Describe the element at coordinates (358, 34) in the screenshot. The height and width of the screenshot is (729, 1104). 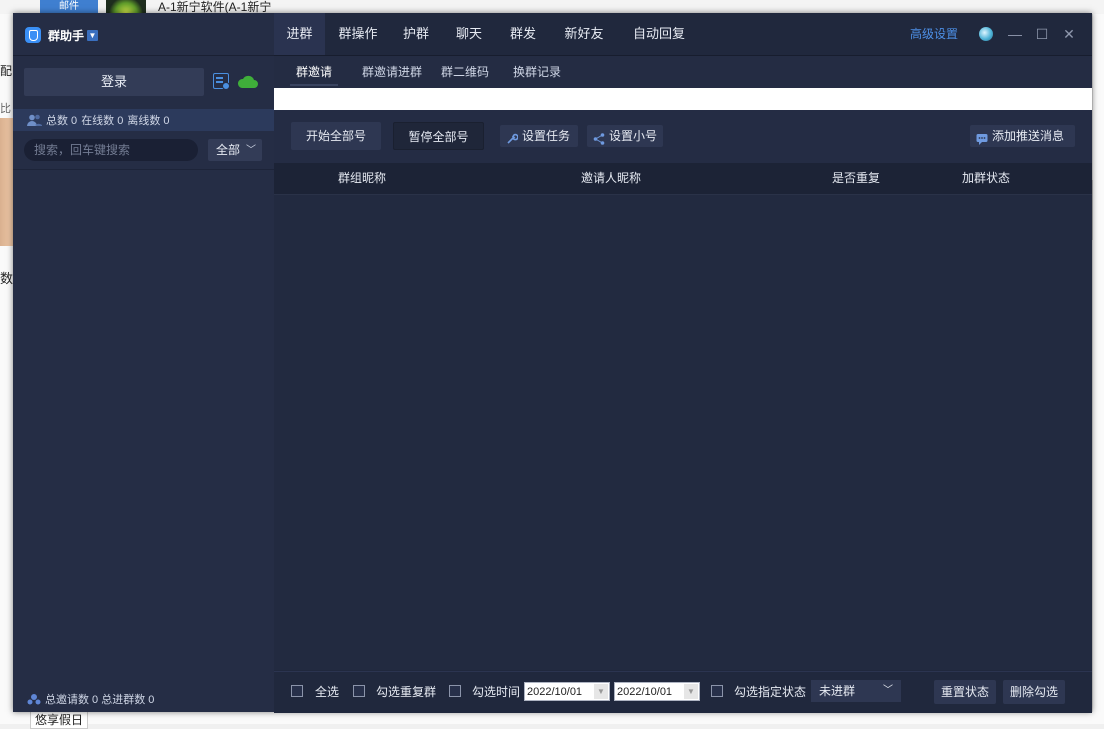
I see `tab-group-ops: 群操作` at that location.